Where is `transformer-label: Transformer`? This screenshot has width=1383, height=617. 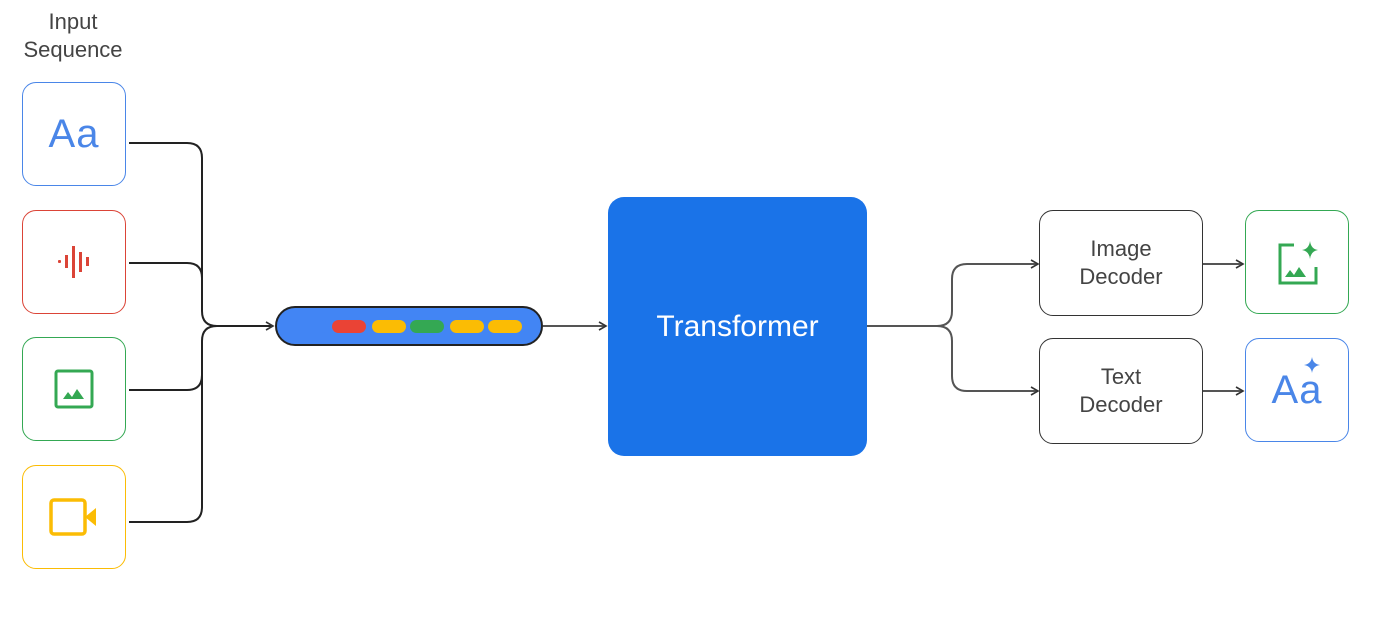
transformer-label: Transformer is located at coordinates (737, 326).